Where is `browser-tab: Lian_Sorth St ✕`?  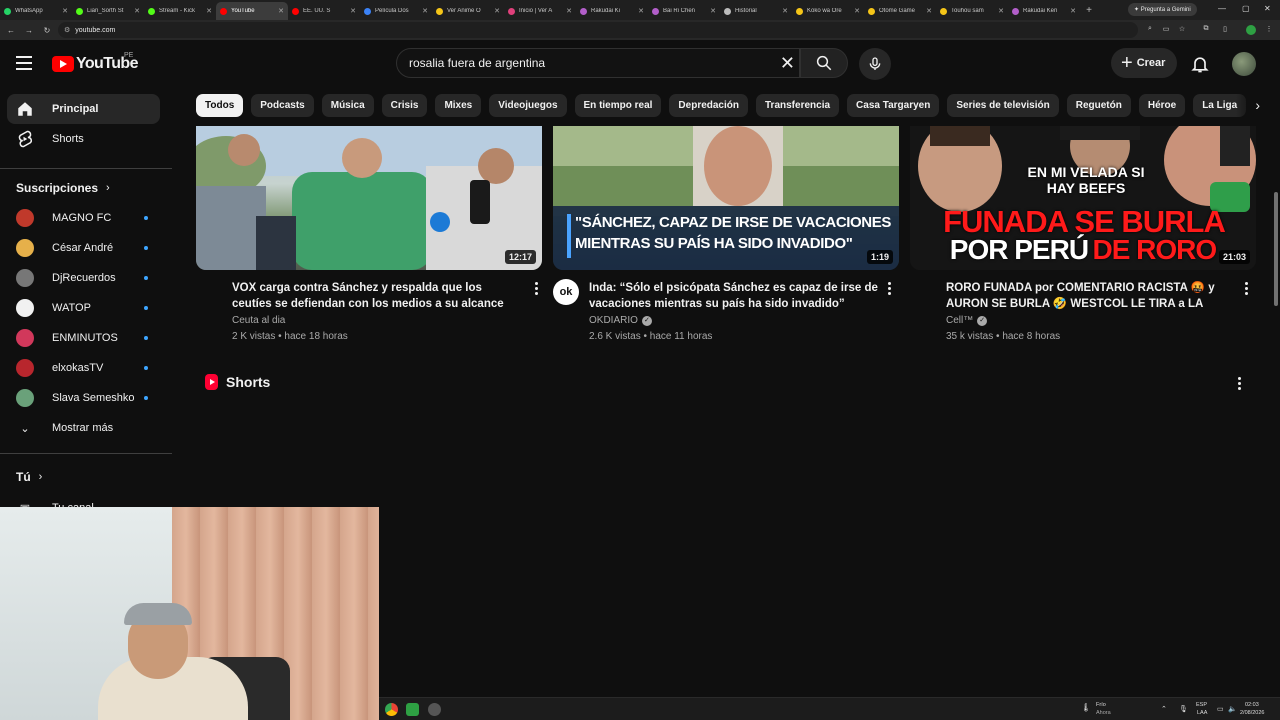 browser-tab: Lian_Sorth St ✕ is located at coordinates (108, 11).